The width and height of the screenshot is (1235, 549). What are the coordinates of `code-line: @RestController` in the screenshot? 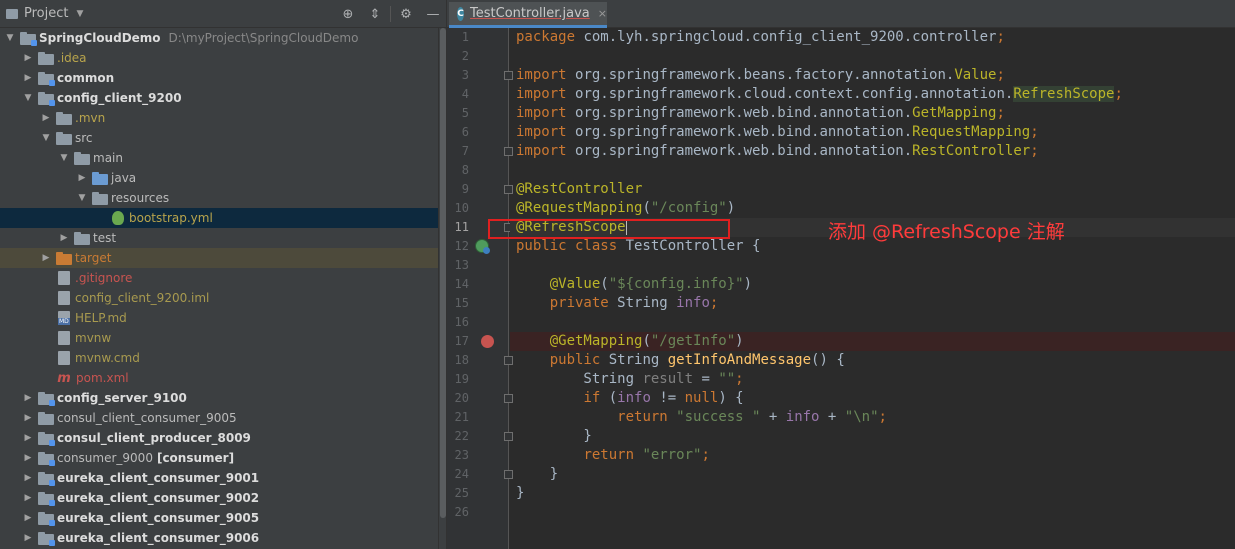 It's located at (872, 189).